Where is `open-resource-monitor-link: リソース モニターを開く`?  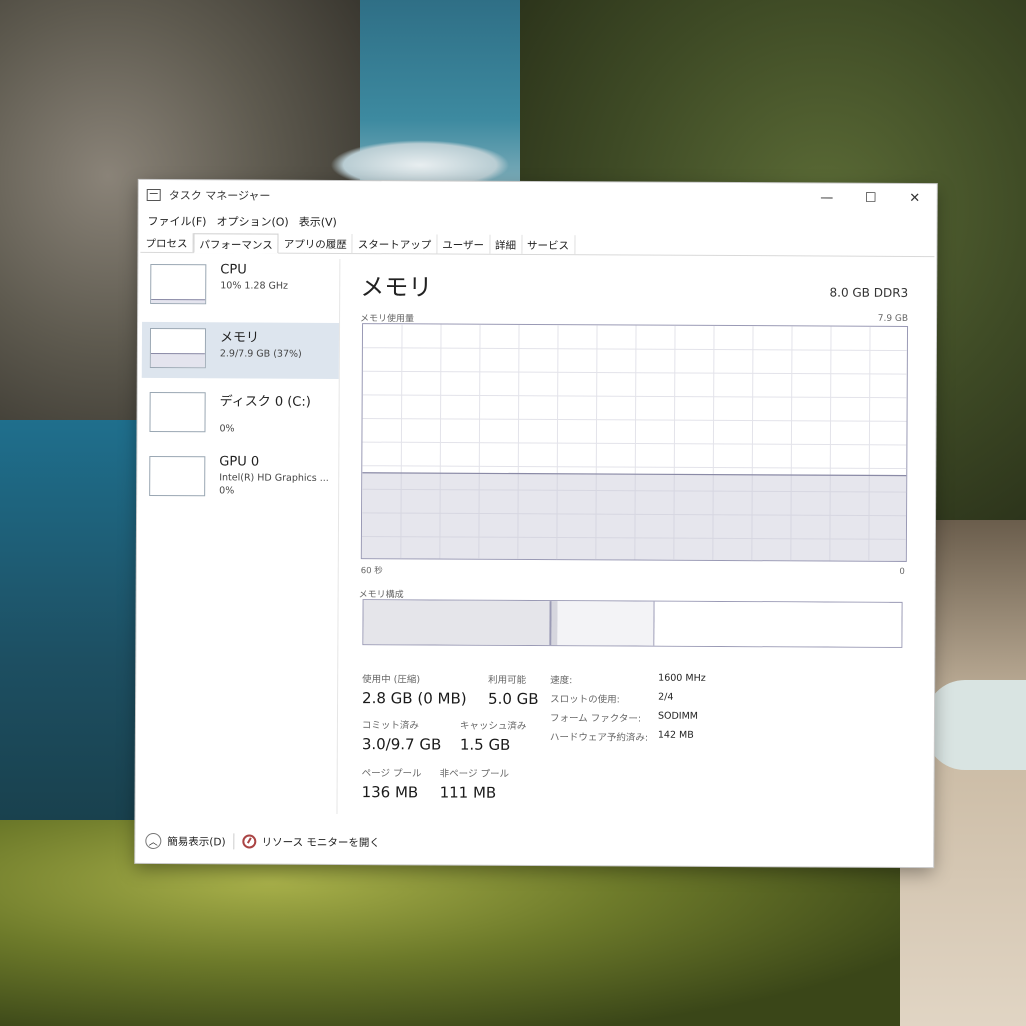 open-resource-monitor-link: リソース モニターを開く is located at coordinates (311, 842).